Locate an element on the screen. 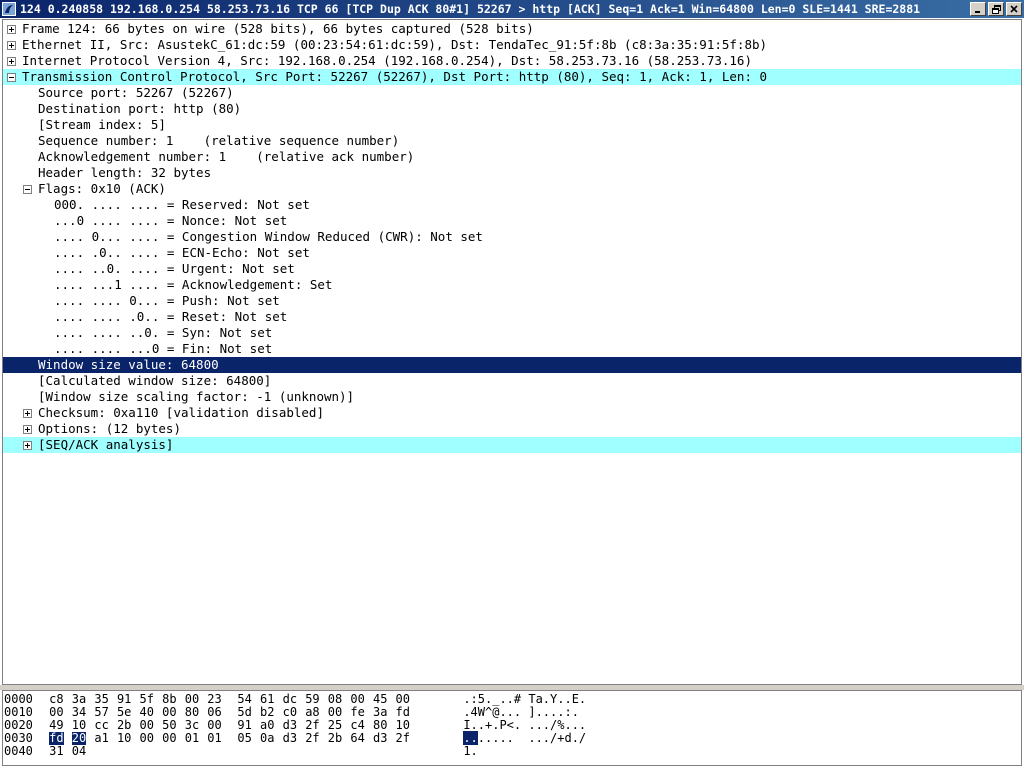 The width and height of the screenshot is (1024, 768). tree-row: .... .... ...0 = Fin: Not set is located at coordinates (512, 349).